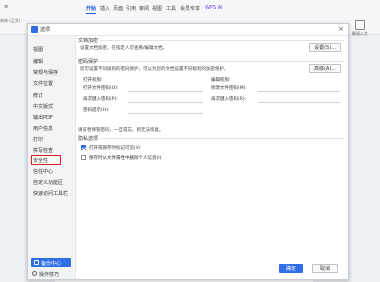 The width and height of the screenshot is (380, 282). What do you see at coordinates (118, 8) in the screenshot?
I see `tab-page: 页面` at bounding box center [118, 8].